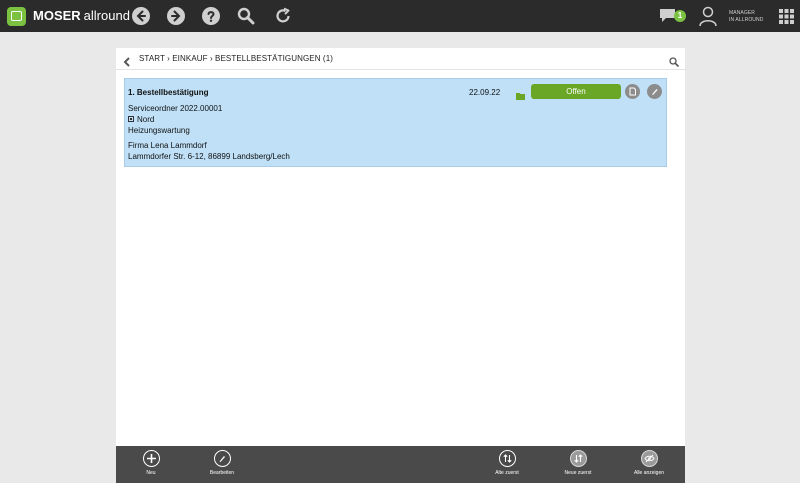  What do you see at coordinates (222, 458) in the screenshot?
I see `pencil-icon` at bounding box center [222, 458].